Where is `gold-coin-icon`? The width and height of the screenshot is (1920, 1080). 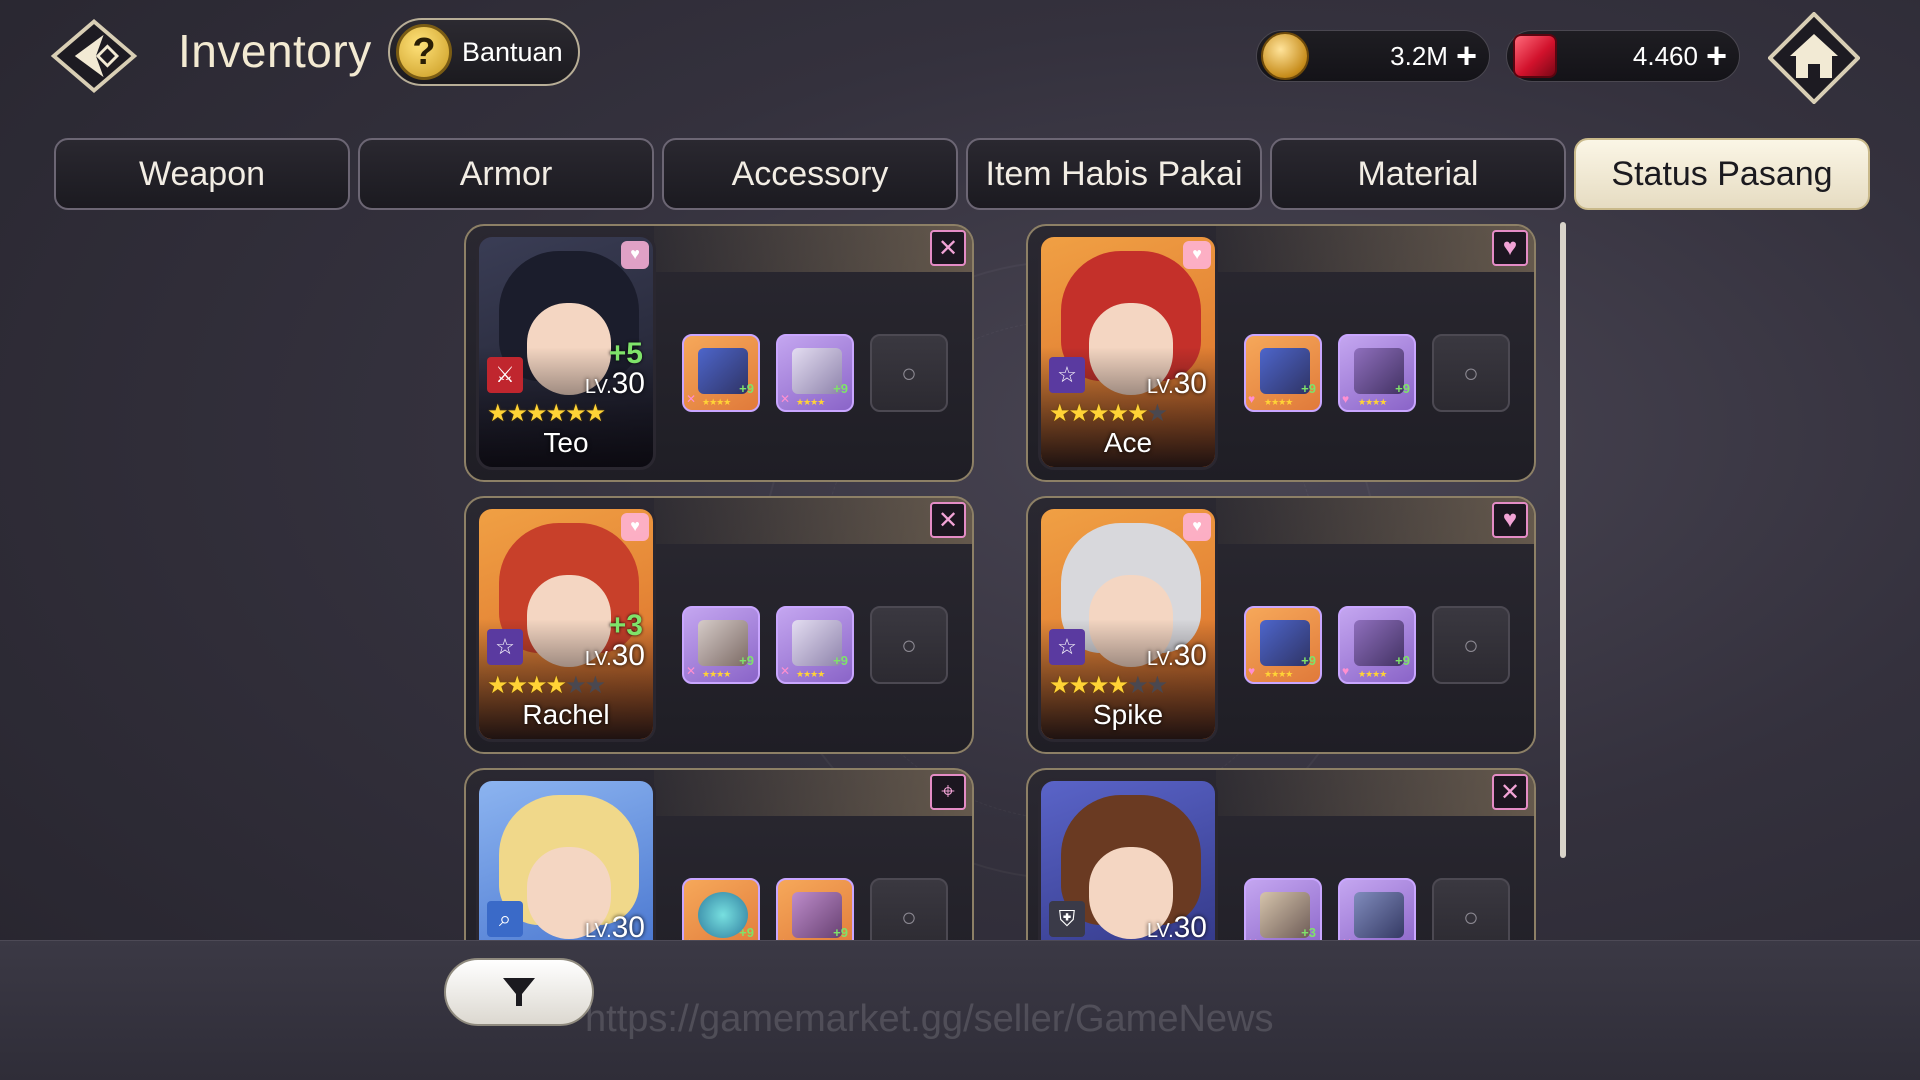
gold-coin-icon is located at coordinates (1285, 56).